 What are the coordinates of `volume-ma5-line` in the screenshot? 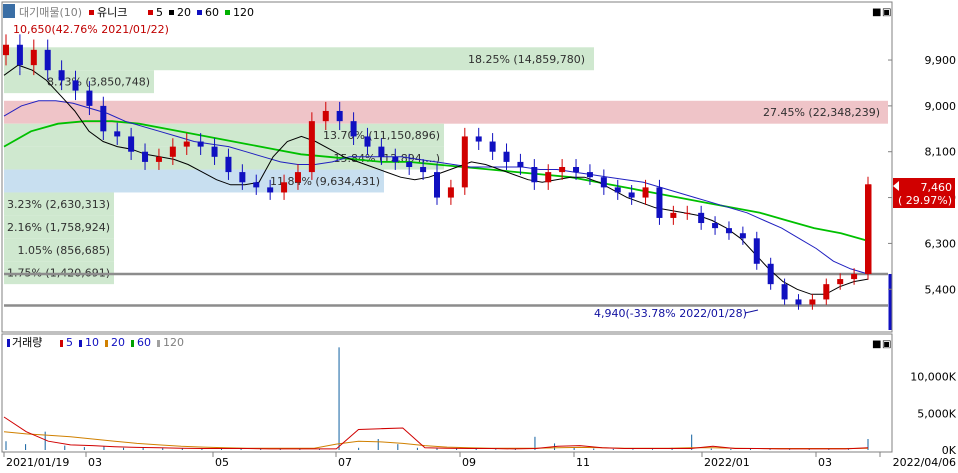 It's located at (436, 433).